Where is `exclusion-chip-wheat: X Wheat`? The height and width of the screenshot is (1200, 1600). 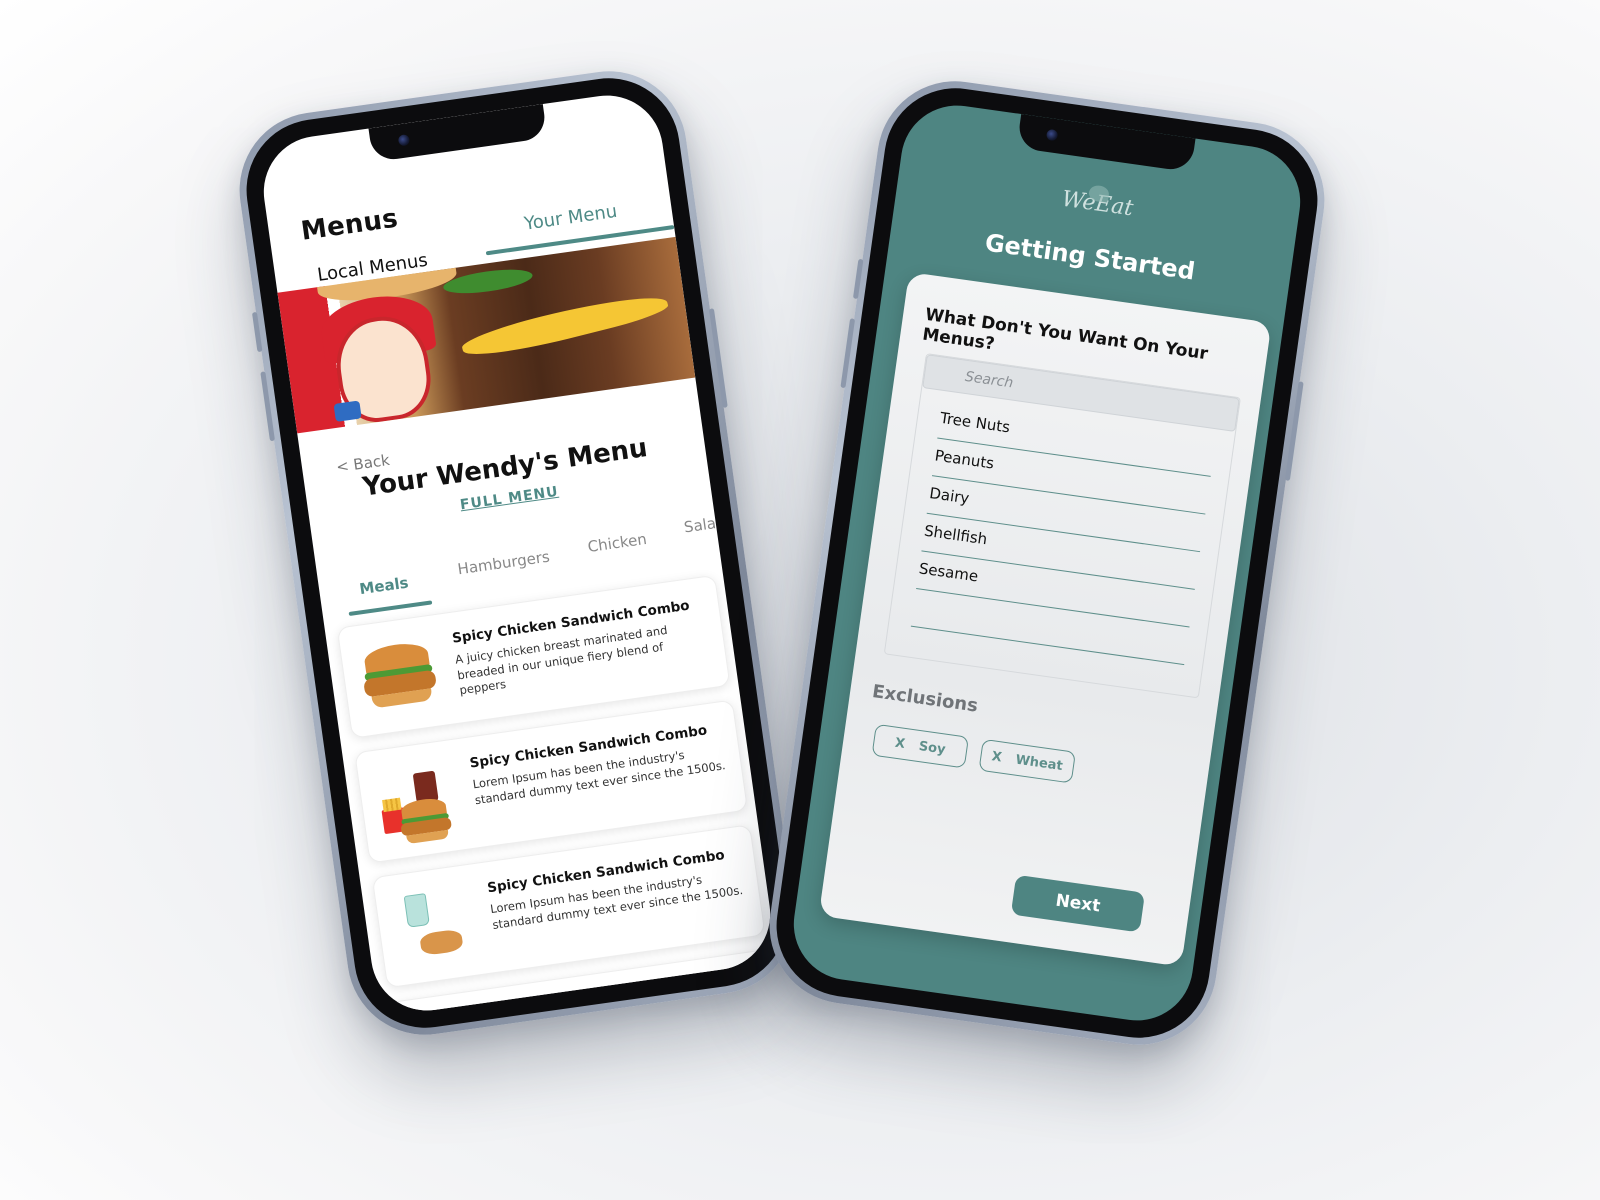
exclusion-chip-wheat: X Wheat is located at coordinates (1027, 761).